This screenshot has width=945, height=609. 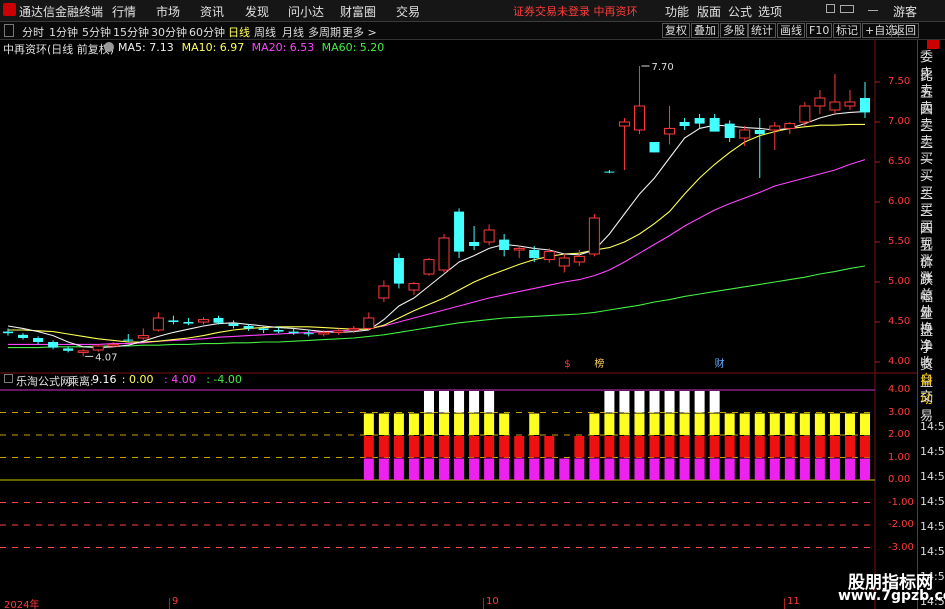 I want to click on toolbar-button-1: 叠加, so click(x=705, y=30).